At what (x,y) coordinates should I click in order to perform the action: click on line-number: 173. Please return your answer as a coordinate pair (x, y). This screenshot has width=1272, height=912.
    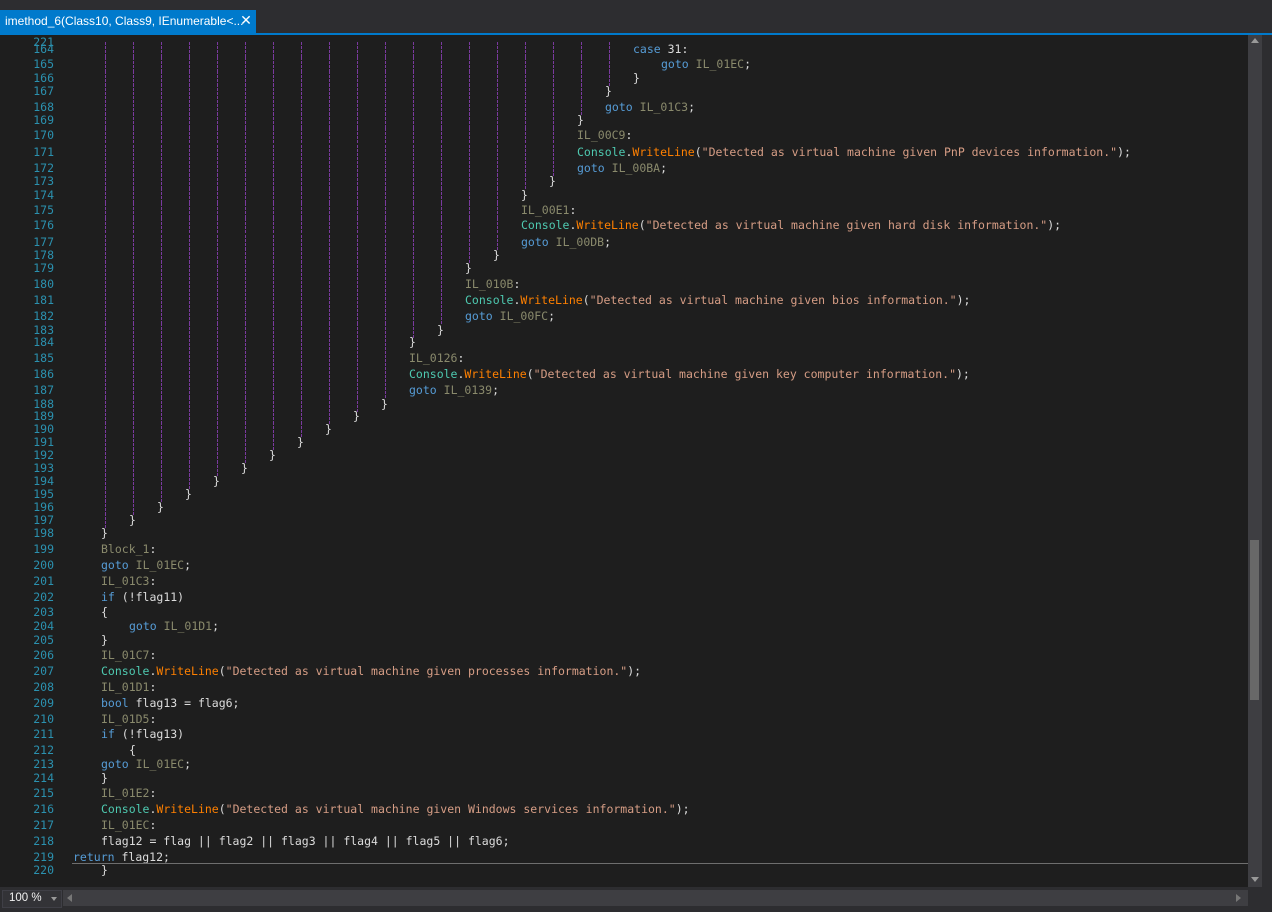
    Looking at the image, I should click on (43, 181).